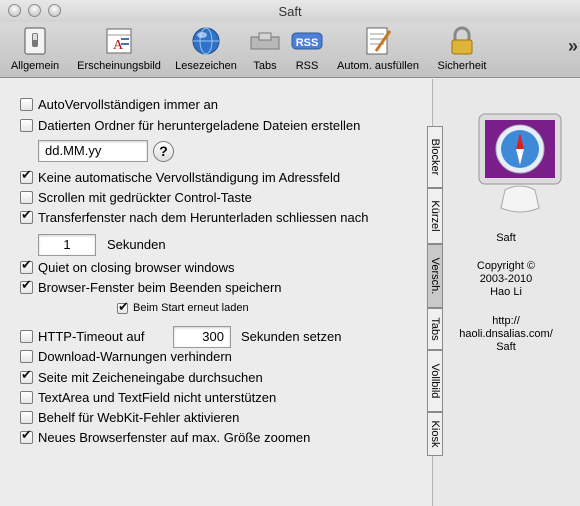 The image size is (580, 506). I want to click on help-button: ?, so click(163, 151).